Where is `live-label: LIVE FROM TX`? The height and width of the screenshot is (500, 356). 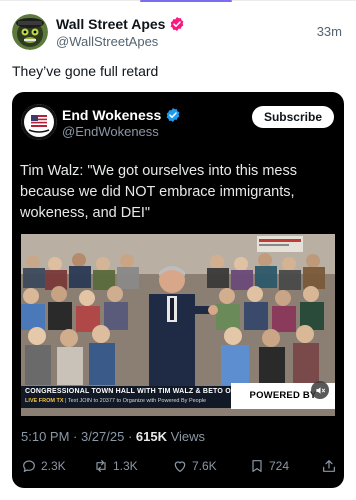 live-label: LIVE FROM TX is located at coordinates (44, 401).